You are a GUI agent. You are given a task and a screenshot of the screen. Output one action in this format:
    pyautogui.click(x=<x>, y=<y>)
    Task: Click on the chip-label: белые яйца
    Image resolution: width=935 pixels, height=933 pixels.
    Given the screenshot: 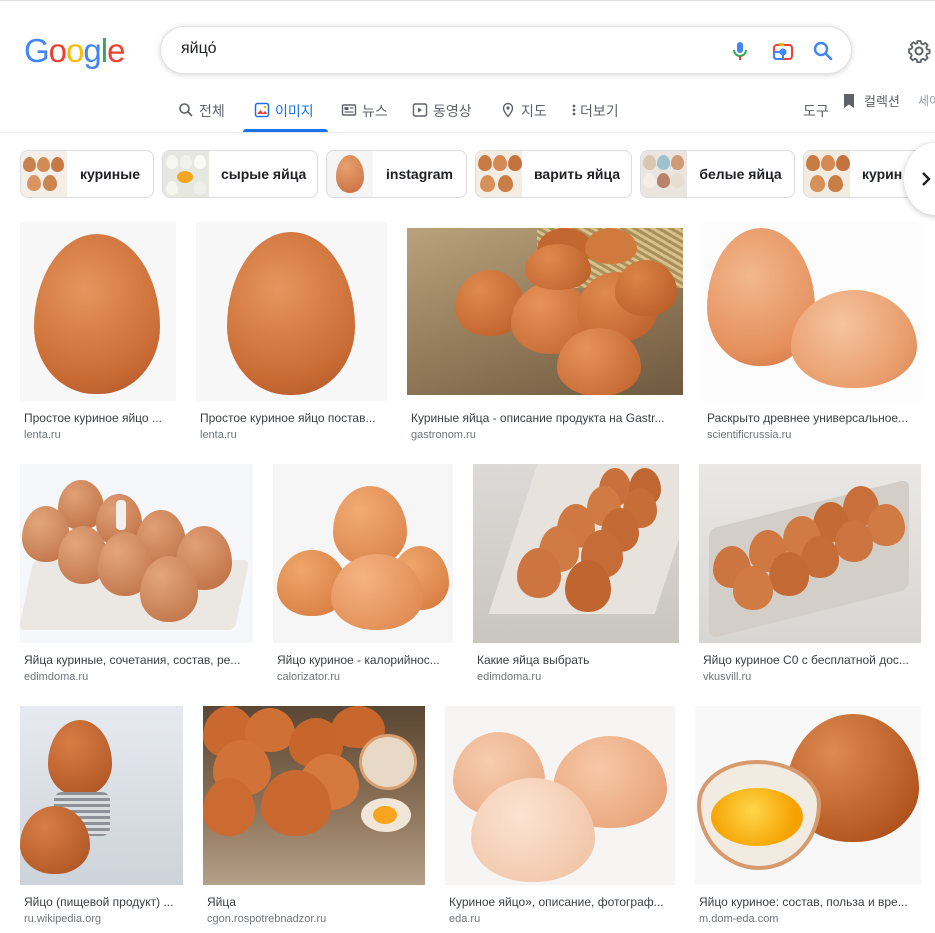 What is the action you would take?
    pyautogui.click(x=740, y=174)
    